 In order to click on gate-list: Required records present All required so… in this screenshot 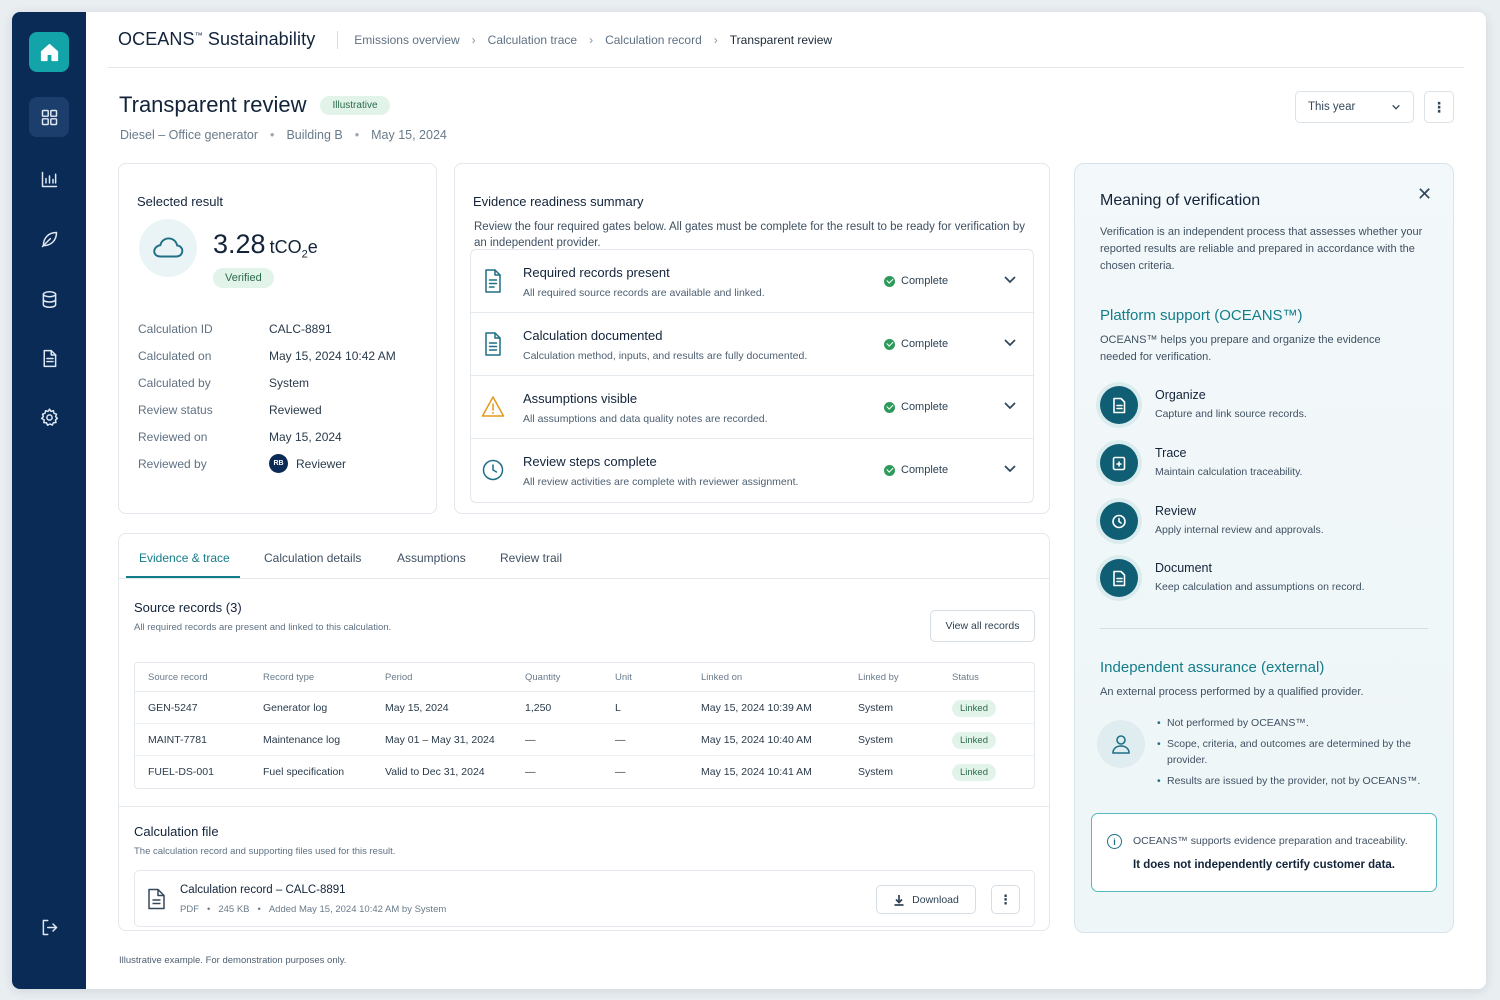, I will do `click(752, 376)`.